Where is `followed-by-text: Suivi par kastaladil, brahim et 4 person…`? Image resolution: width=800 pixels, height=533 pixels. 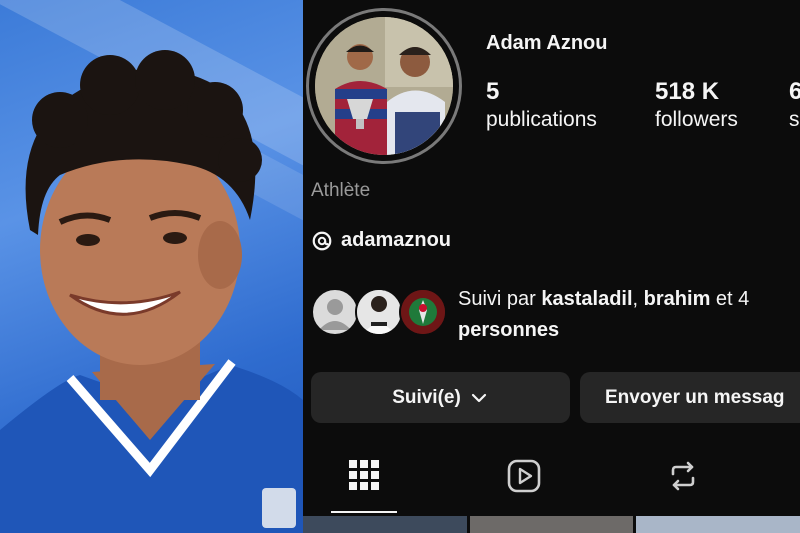 followed-by-text: Suivi par kastaladil, brahim et 4 person… is located at coordinates (629, 315).